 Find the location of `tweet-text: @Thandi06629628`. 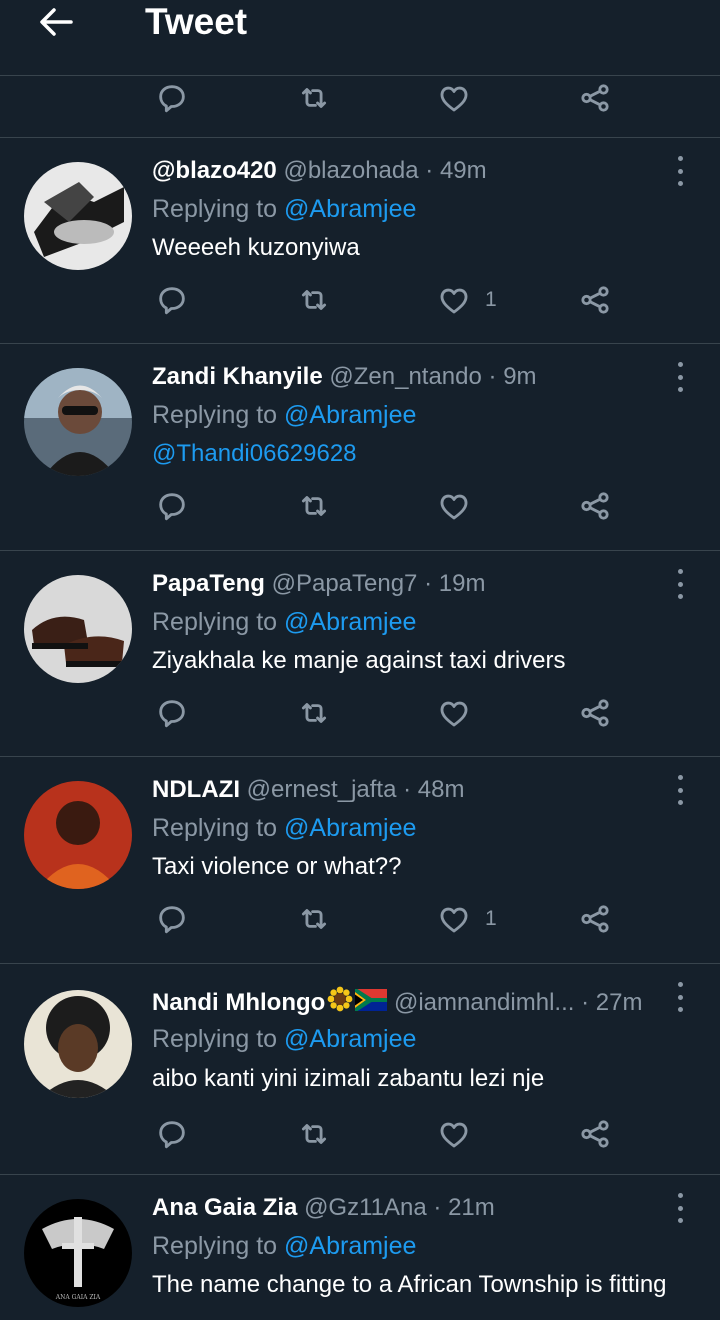

tweet-text: @Thandi06629628 is located at coordinates (254, 454).